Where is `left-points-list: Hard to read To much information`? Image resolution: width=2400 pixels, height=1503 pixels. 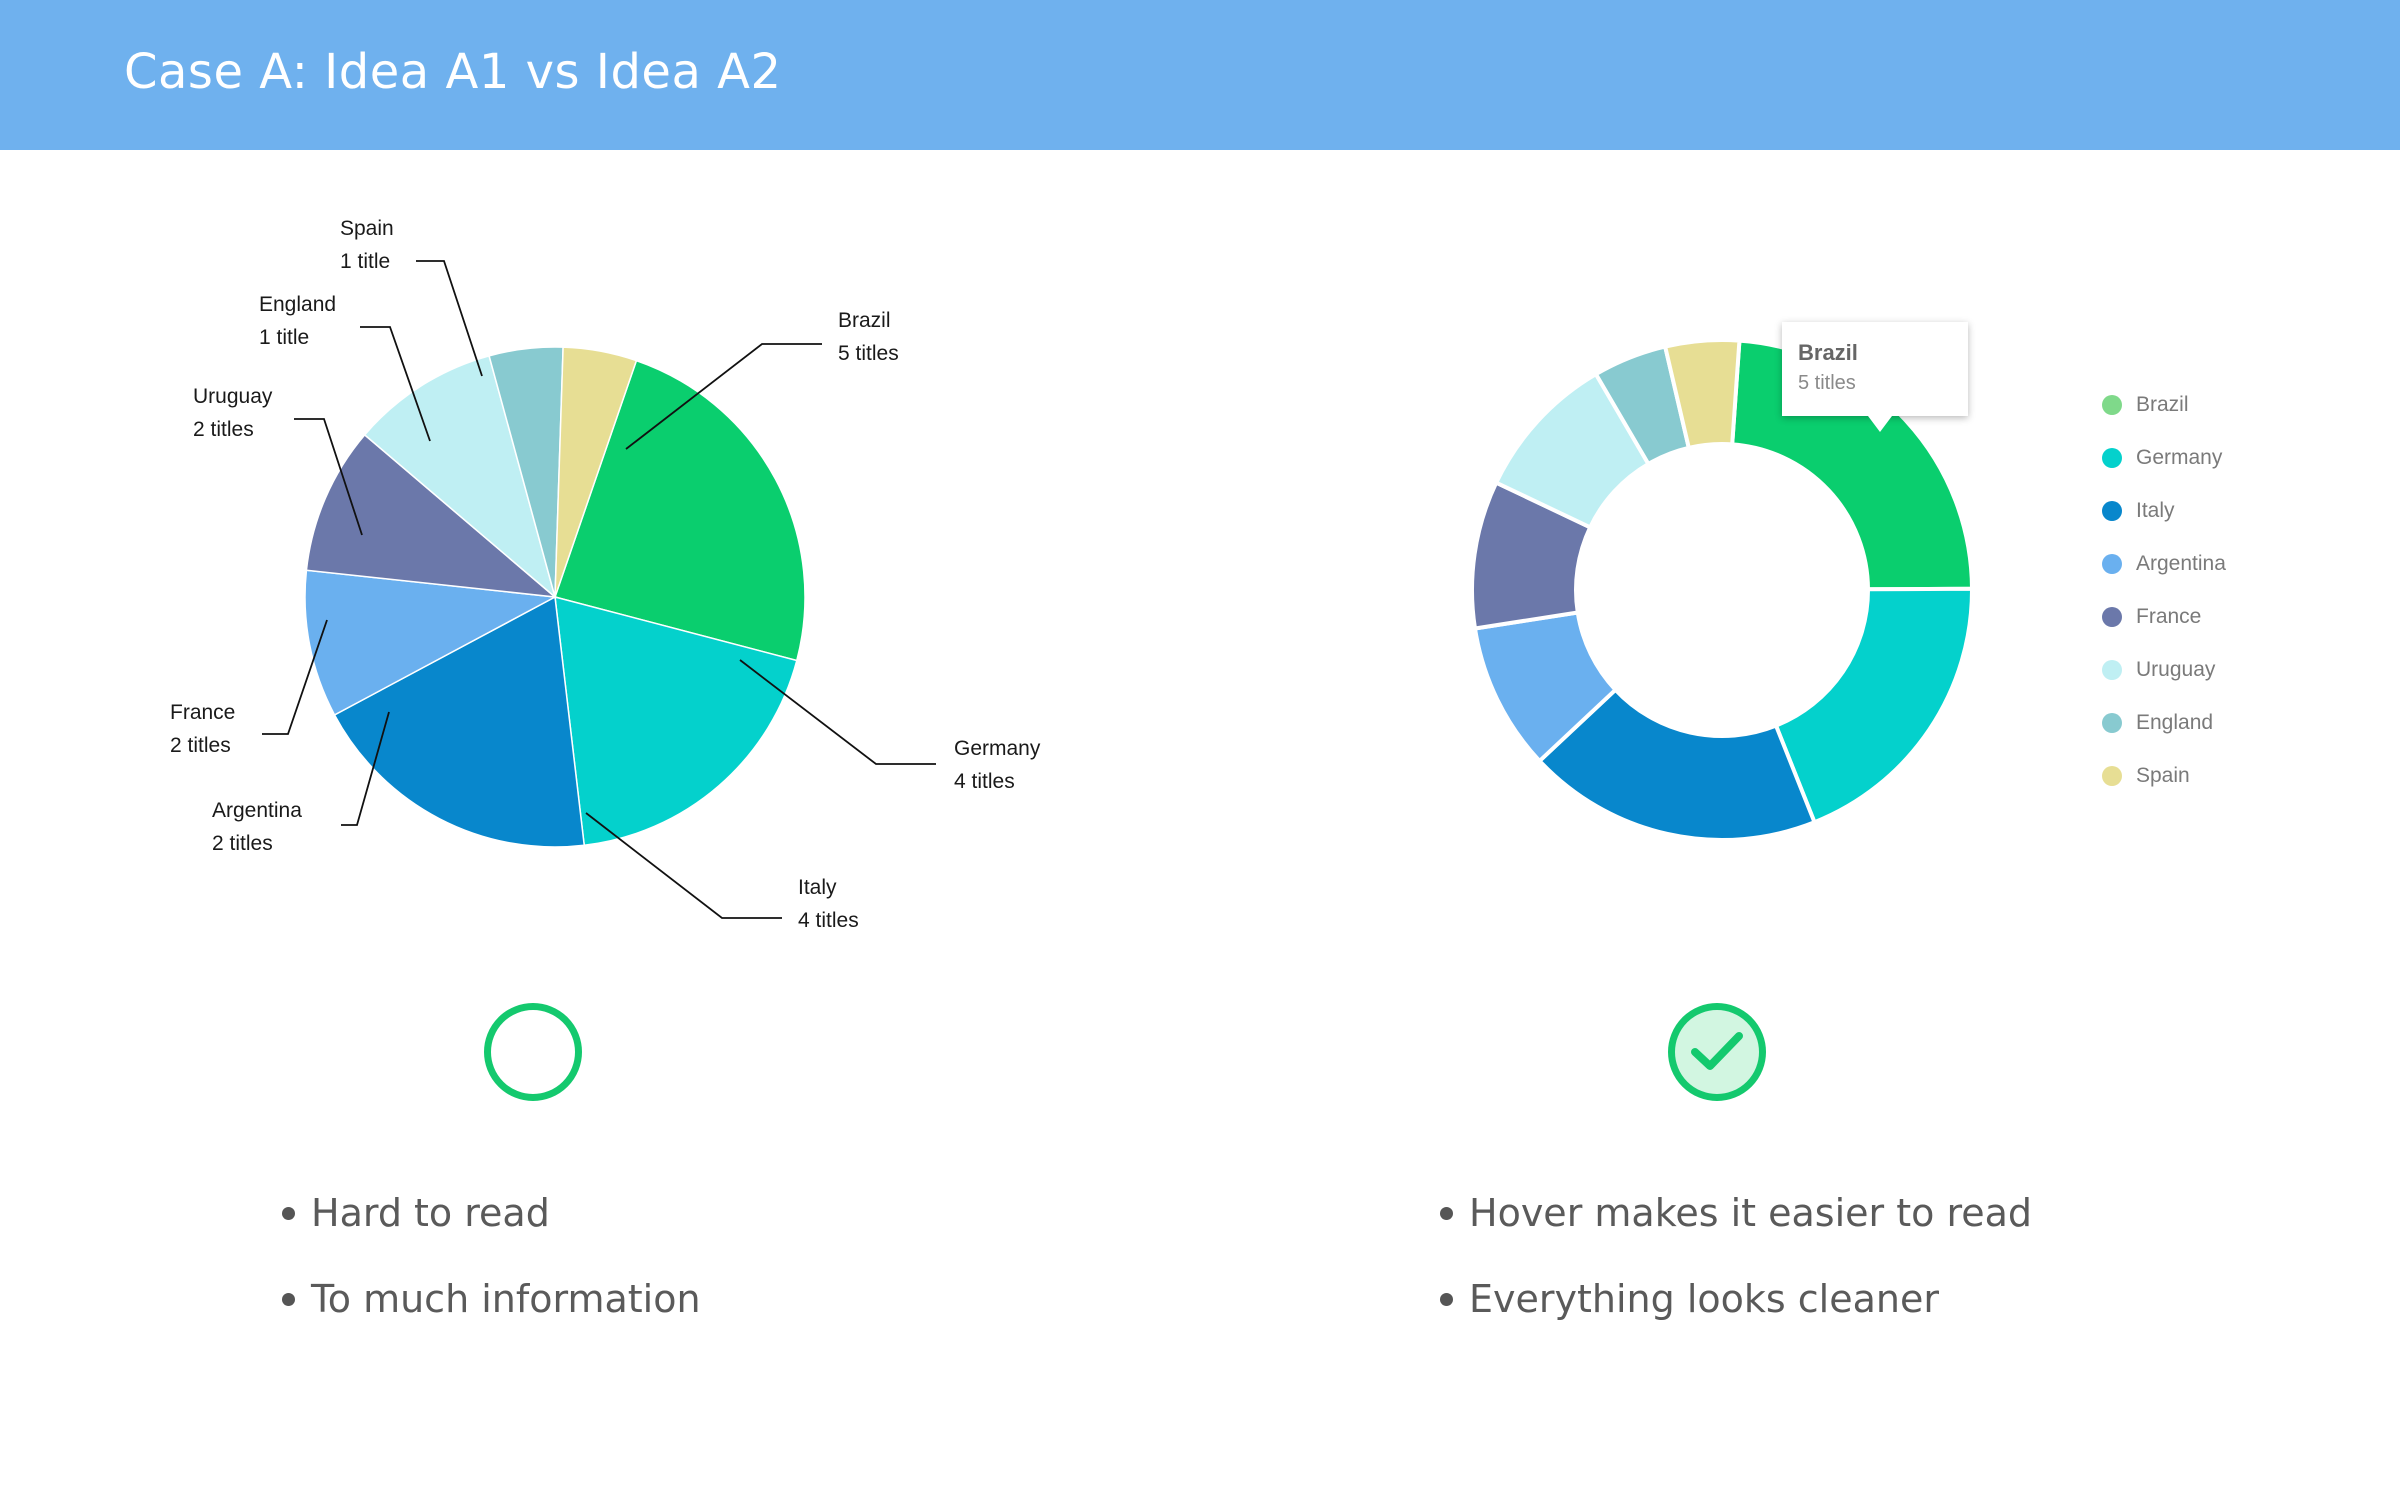
left-points-list: Hard to read To much information is located at coordinates (491, 1256).